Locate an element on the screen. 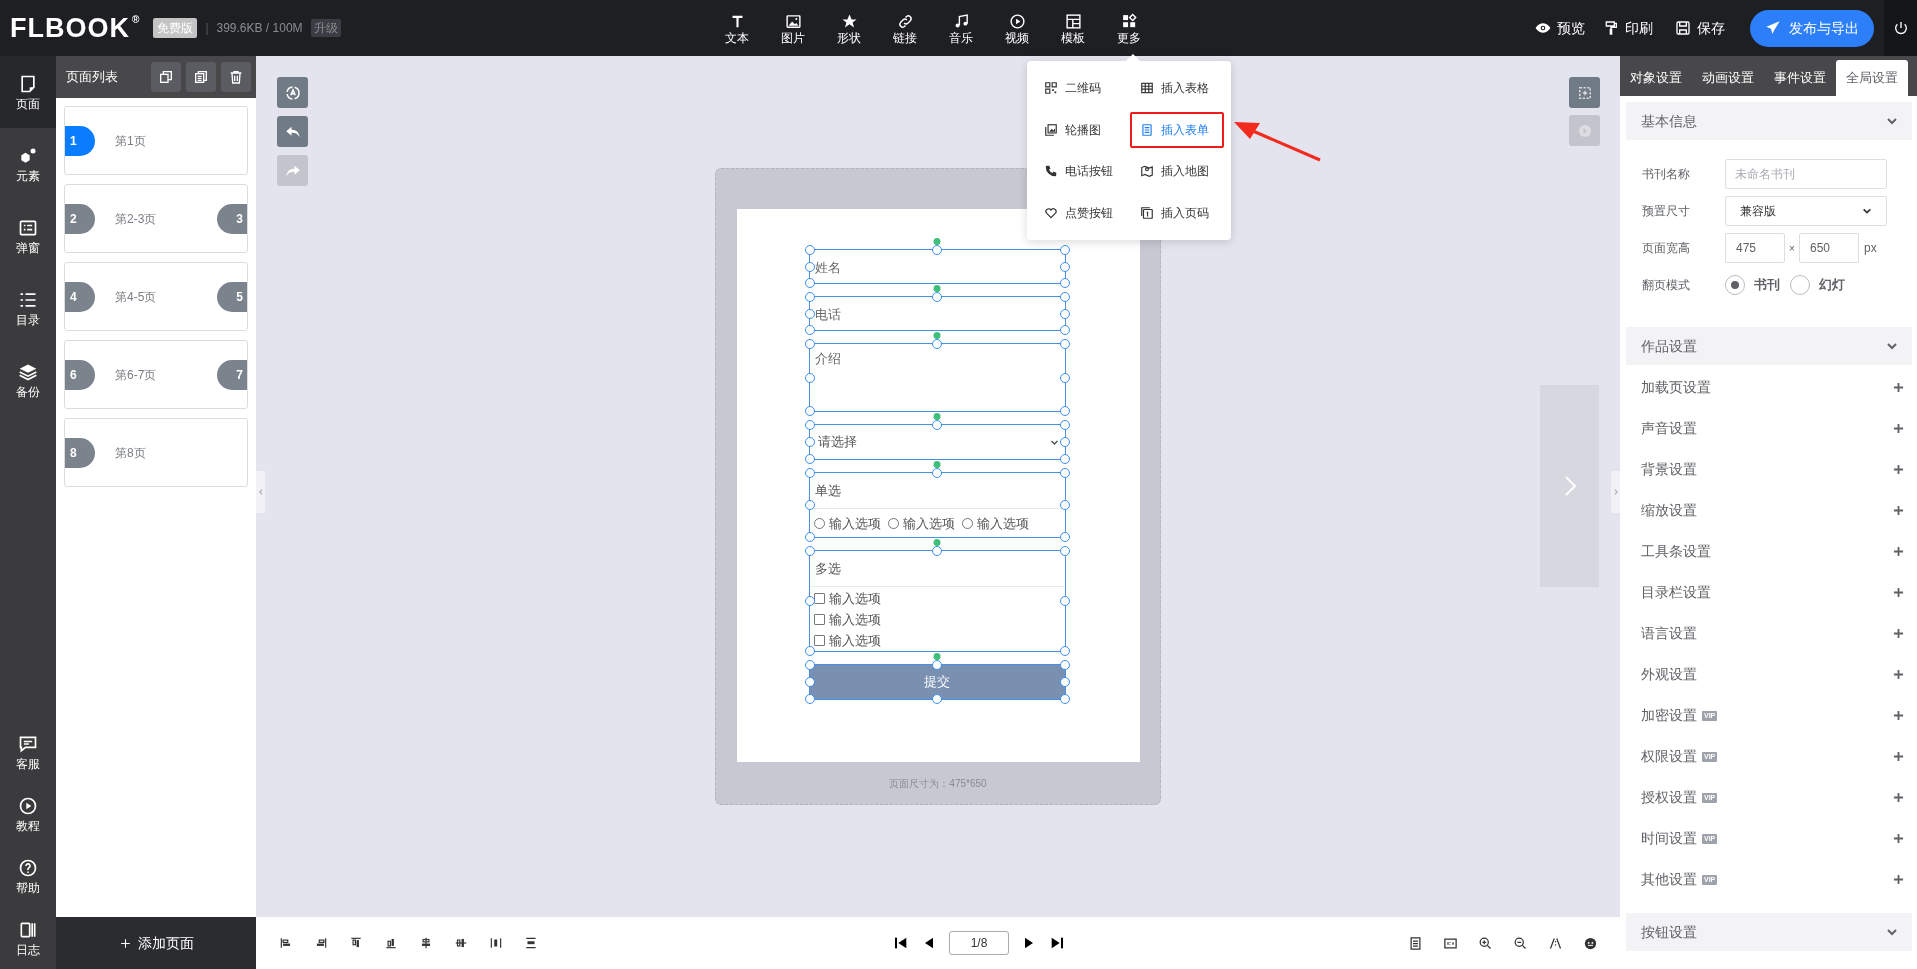  checkbox-option: 输入选项 is located at coordinates (937, 619).